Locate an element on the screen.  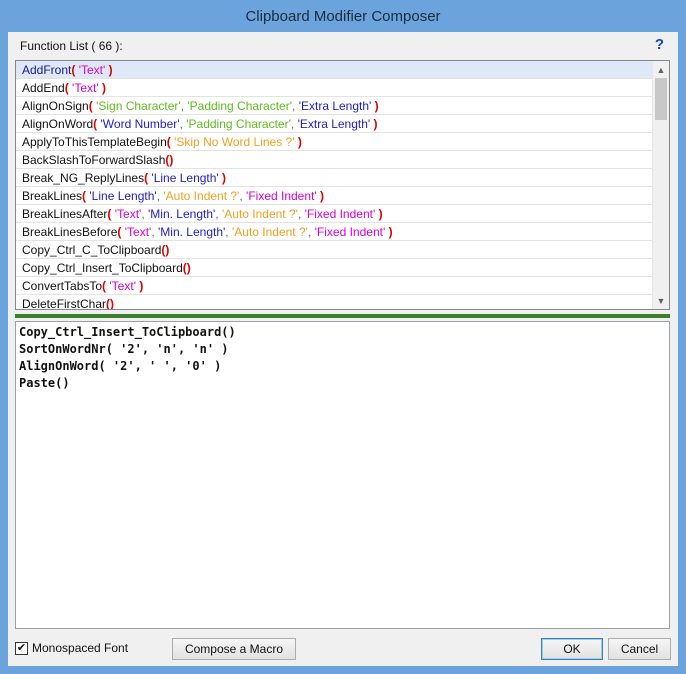
function-name: AlignOnSign is located at coordinates (55, 106).